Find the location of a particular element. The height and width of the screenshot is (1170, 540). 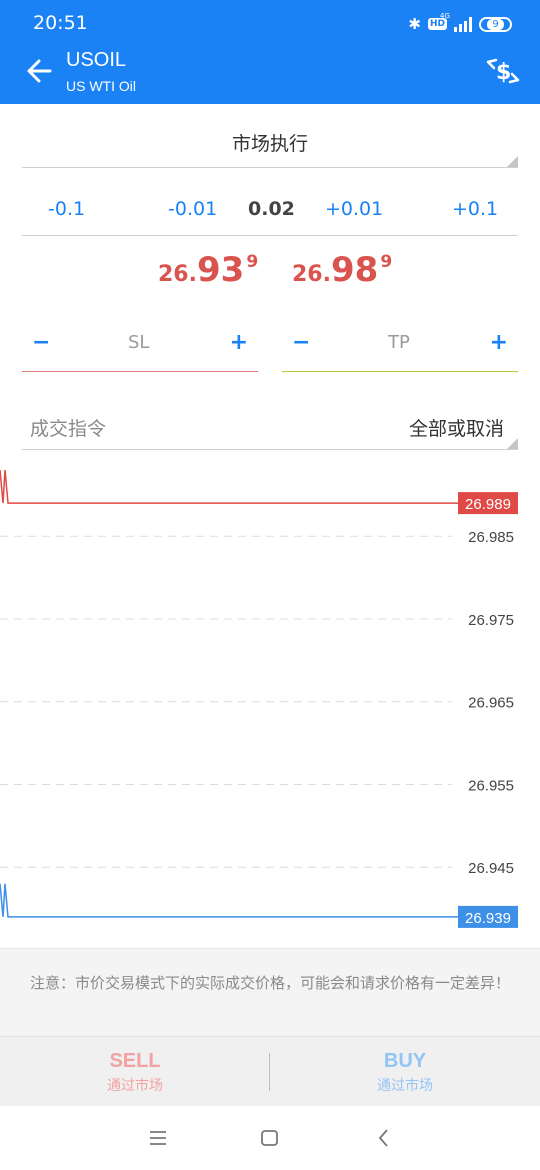

sell-price: 26.93 9 is located at coordinates (208, 270).